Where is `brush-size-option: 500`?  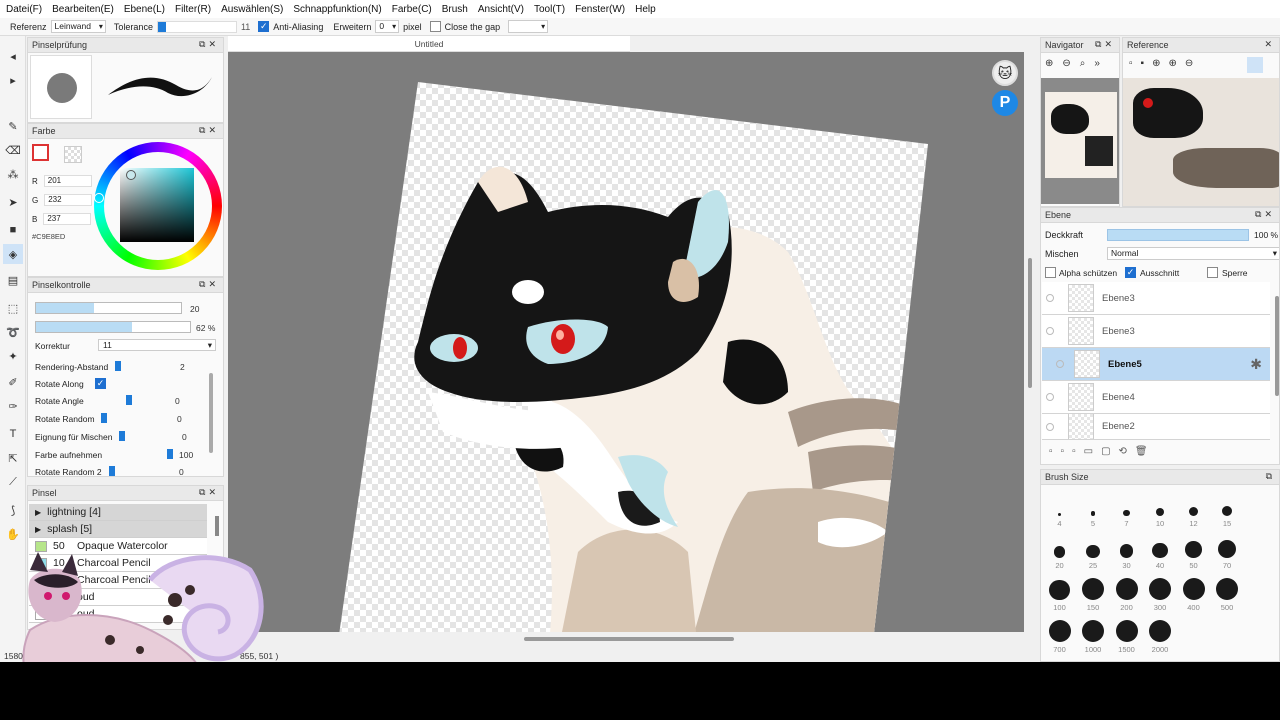
brush-size-option: 500 is located at coordinates (1227, 592).